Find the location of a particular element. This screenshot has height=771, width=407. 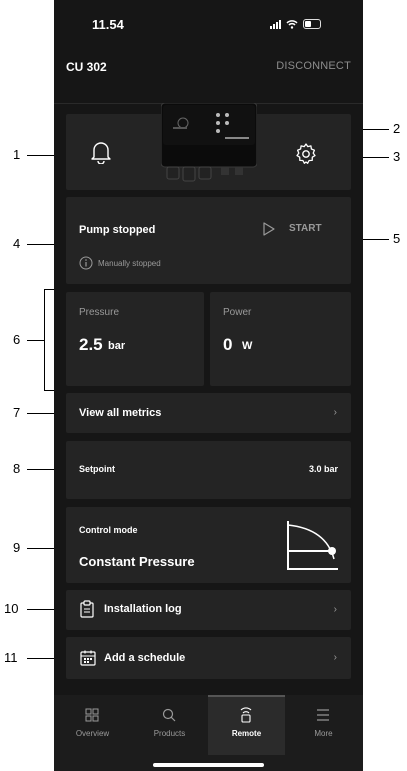

callout-9: 9 is located at coordinates (17, 547).